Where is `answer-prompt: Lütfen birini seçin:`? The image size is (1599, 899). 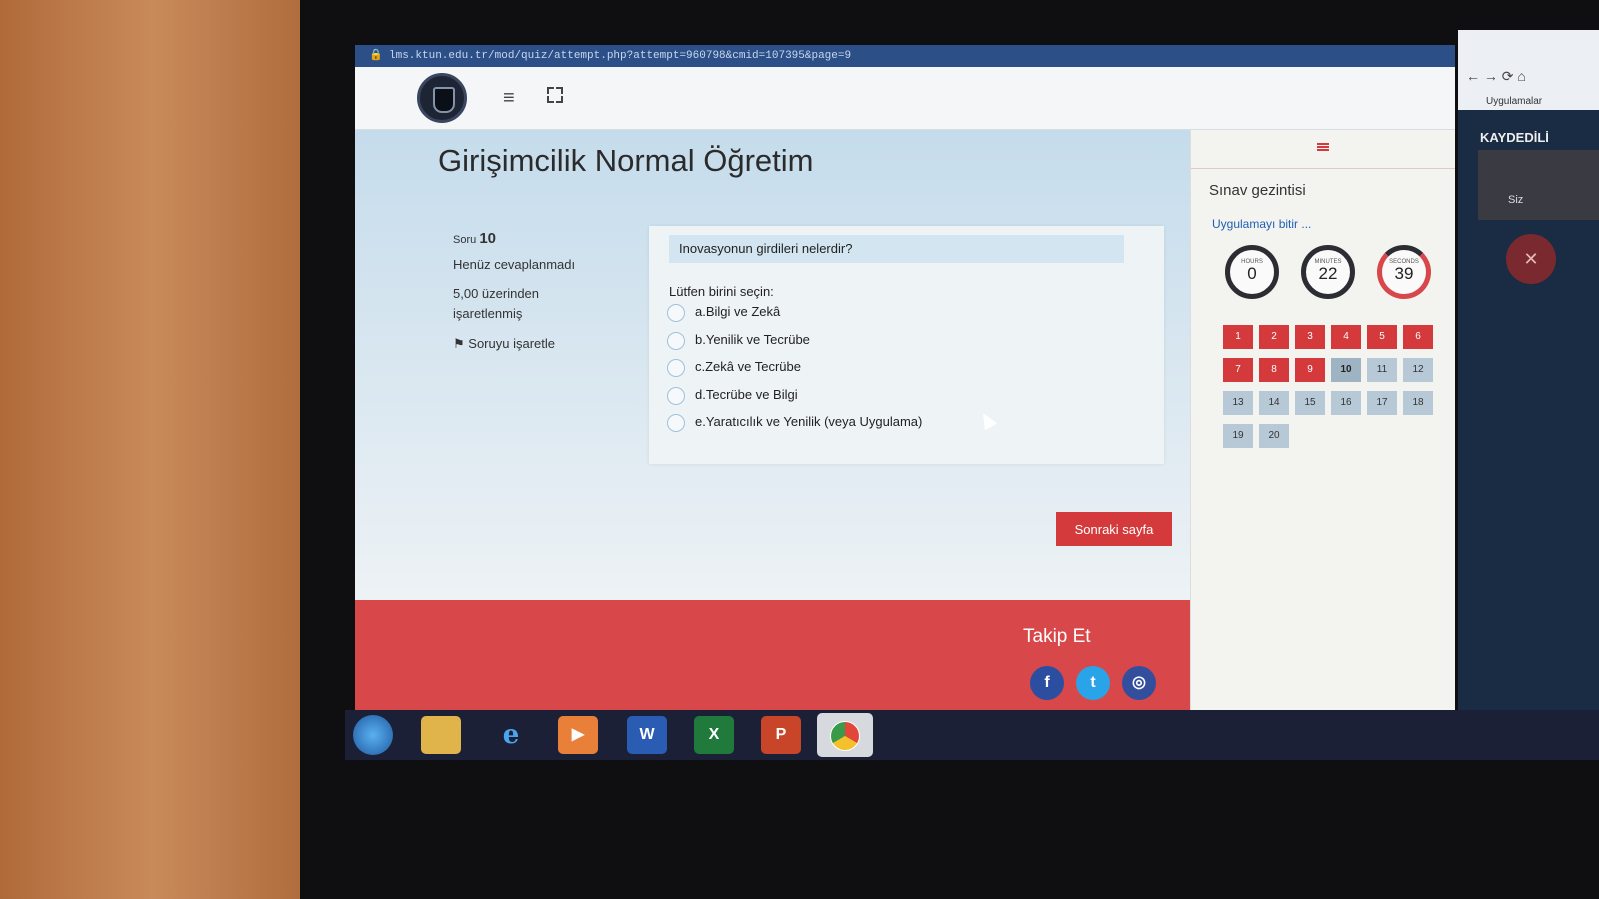 answer-prompt: Lütfen birini seçin: is located at coordinates (721, 291).